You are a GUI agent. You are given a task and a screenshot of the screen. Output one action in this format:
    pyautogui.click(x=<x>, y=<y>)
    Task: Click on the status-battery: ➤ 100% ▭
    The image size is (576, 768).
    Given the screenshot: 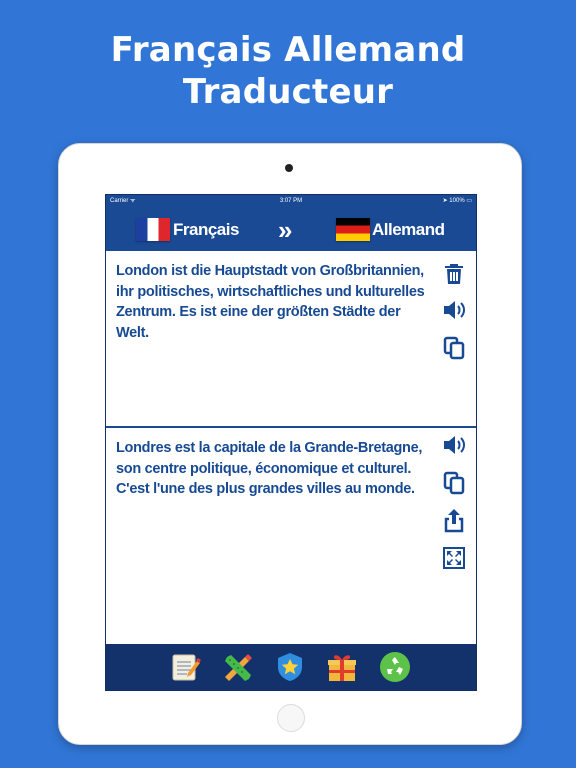 What is the action you would take?
    pyautogui.click(x=457, y=201)
    